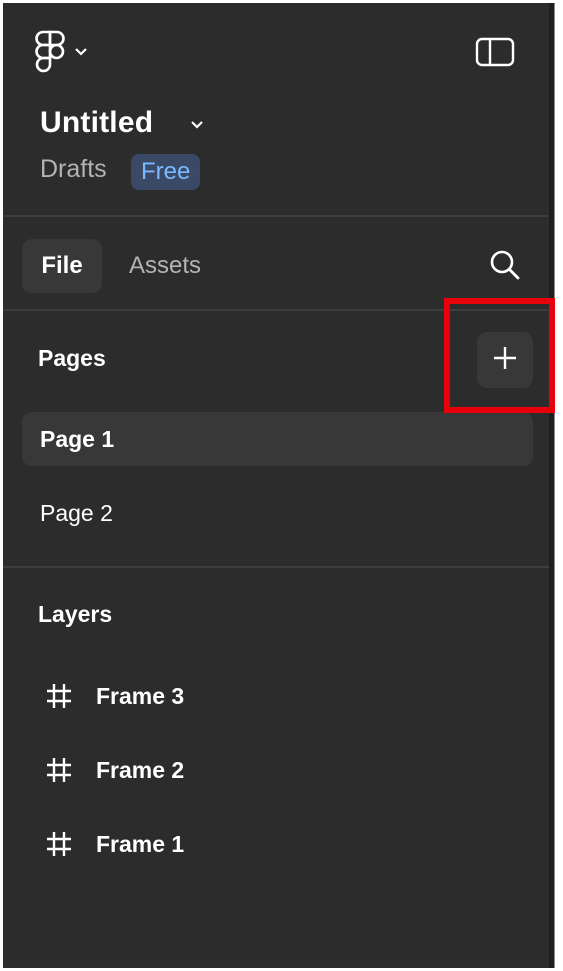 The image size is (563, 971). I want to click on plan-badge: Free, so click(166, 172).